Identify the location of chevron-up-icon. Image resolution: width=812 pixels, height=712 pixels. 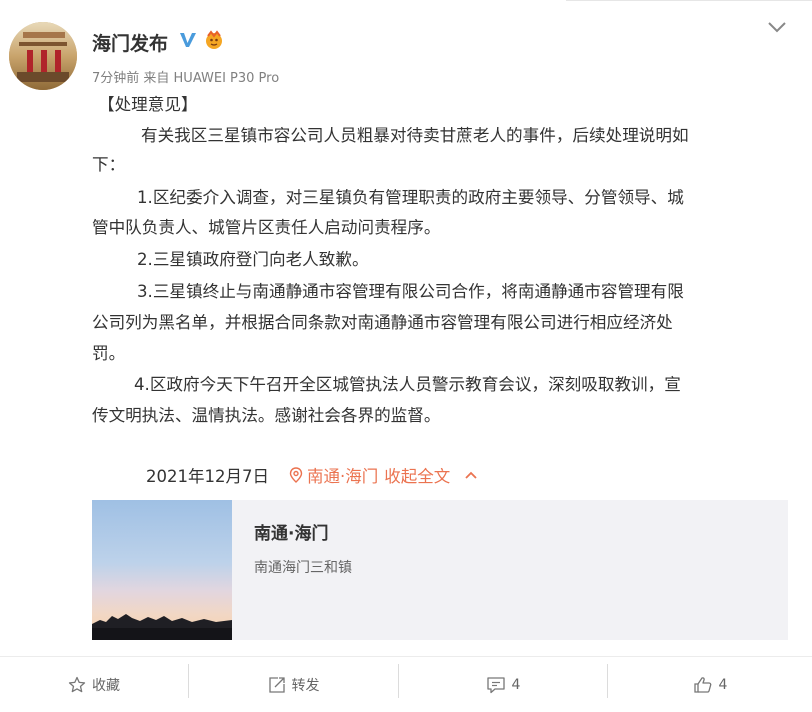
(471, 475).